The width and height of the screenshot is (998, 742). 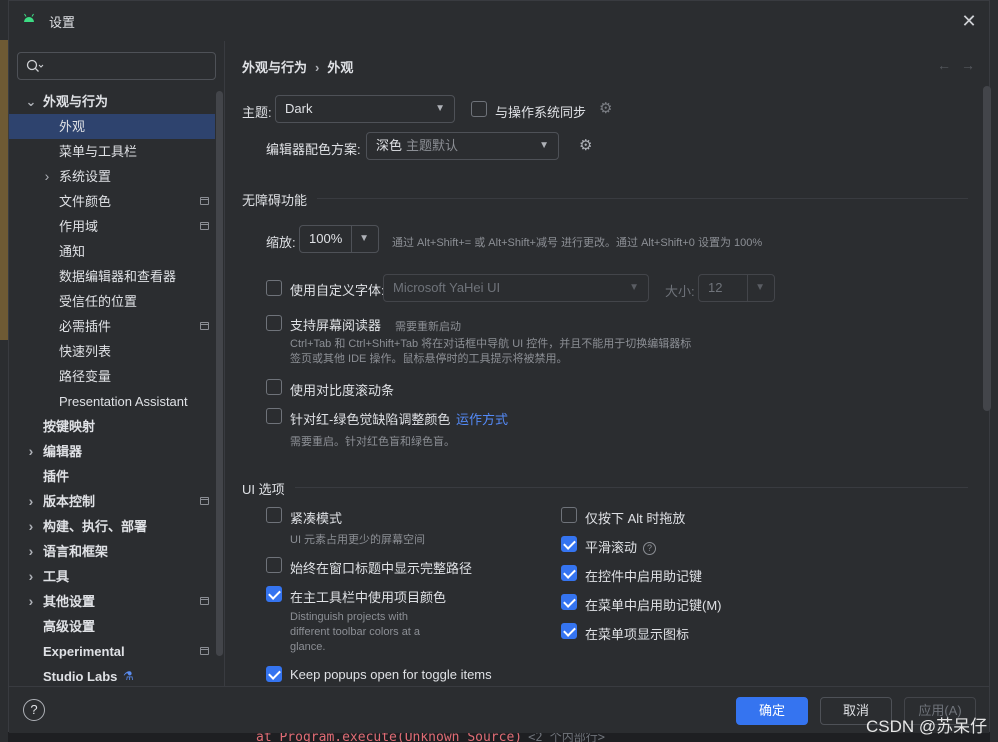 I want to click on back-arrow-icon: ←, so click(x=949, y=65).